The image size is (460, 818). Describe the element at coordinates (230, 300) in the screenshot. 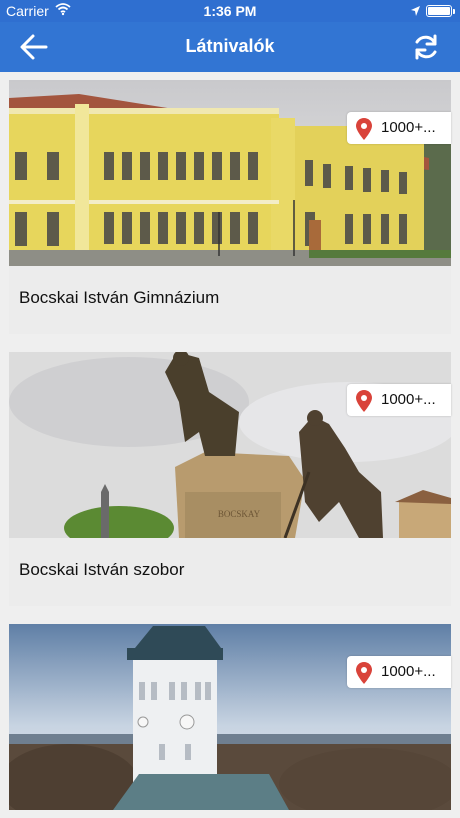

I see `attraction-caption: Bocskai István Gimnázium` at that location.